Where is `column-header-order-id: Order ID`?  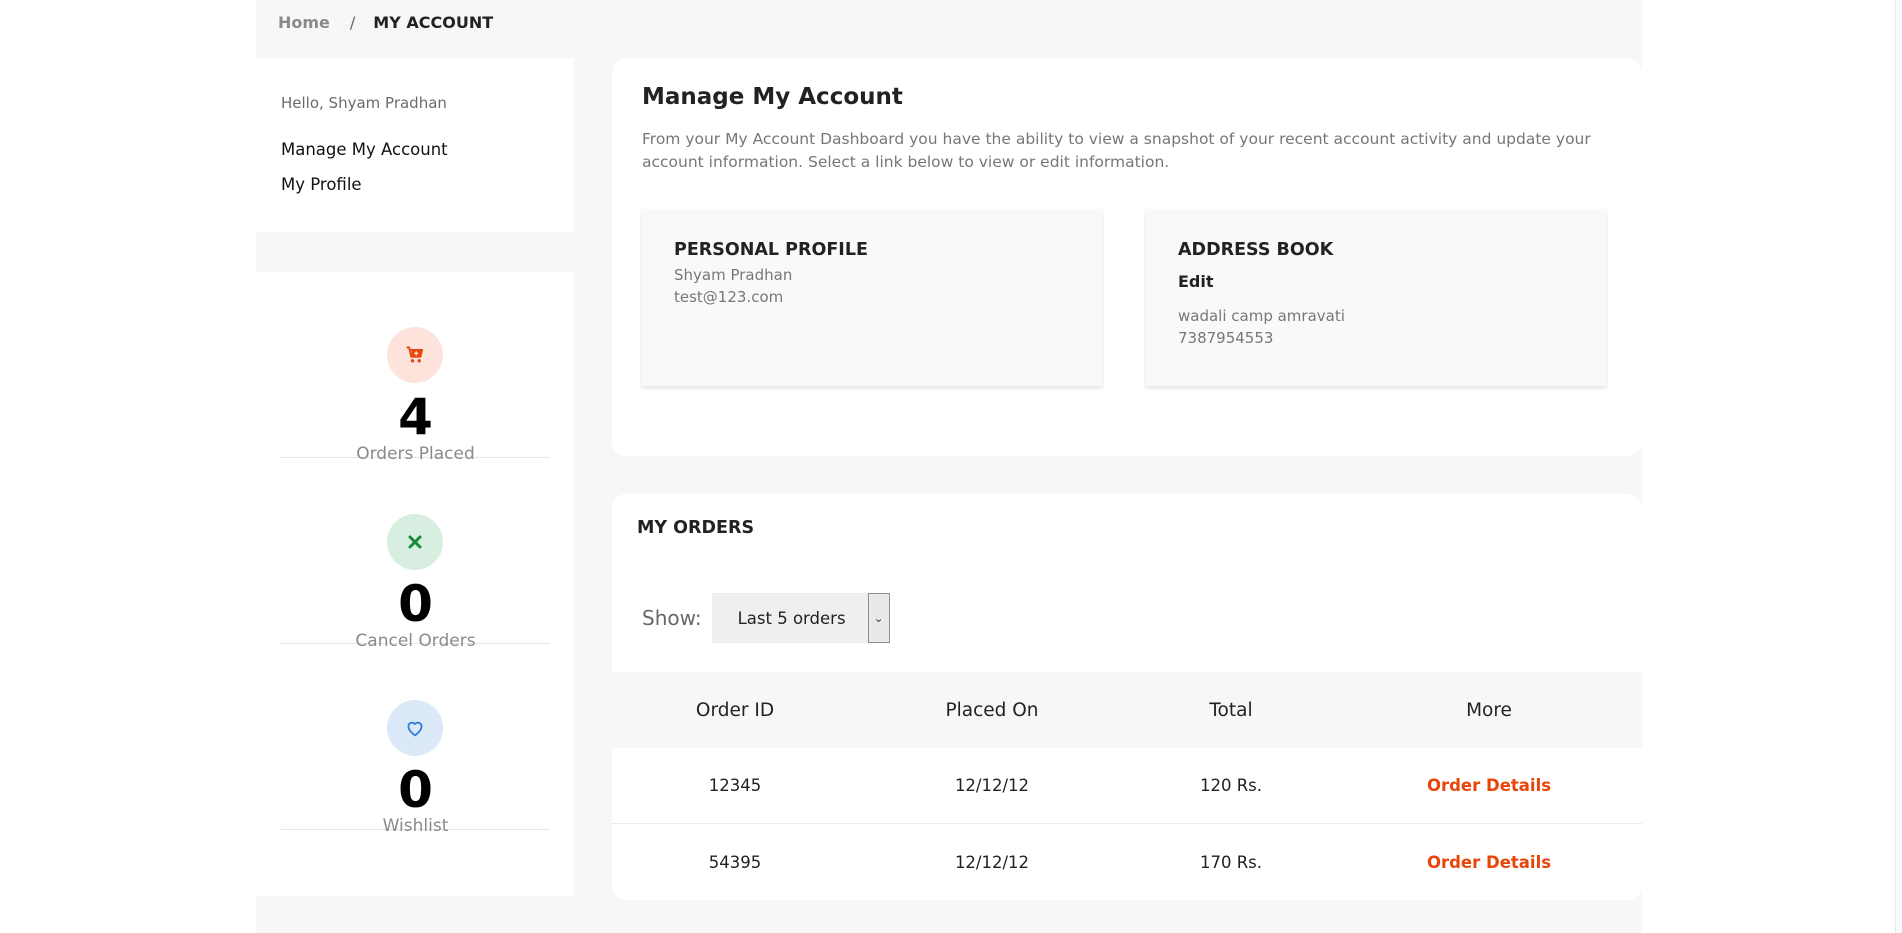 column-header-order-id: Order ID is located at coordinates (735, 710).